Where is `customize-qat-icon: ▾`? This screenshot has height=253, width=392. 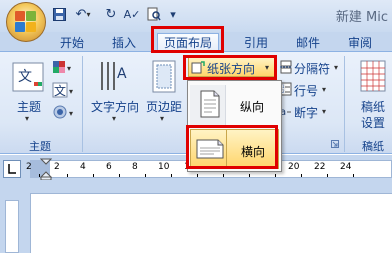 customize-qat-icon: ▾ is located at coordinates (173, 14).